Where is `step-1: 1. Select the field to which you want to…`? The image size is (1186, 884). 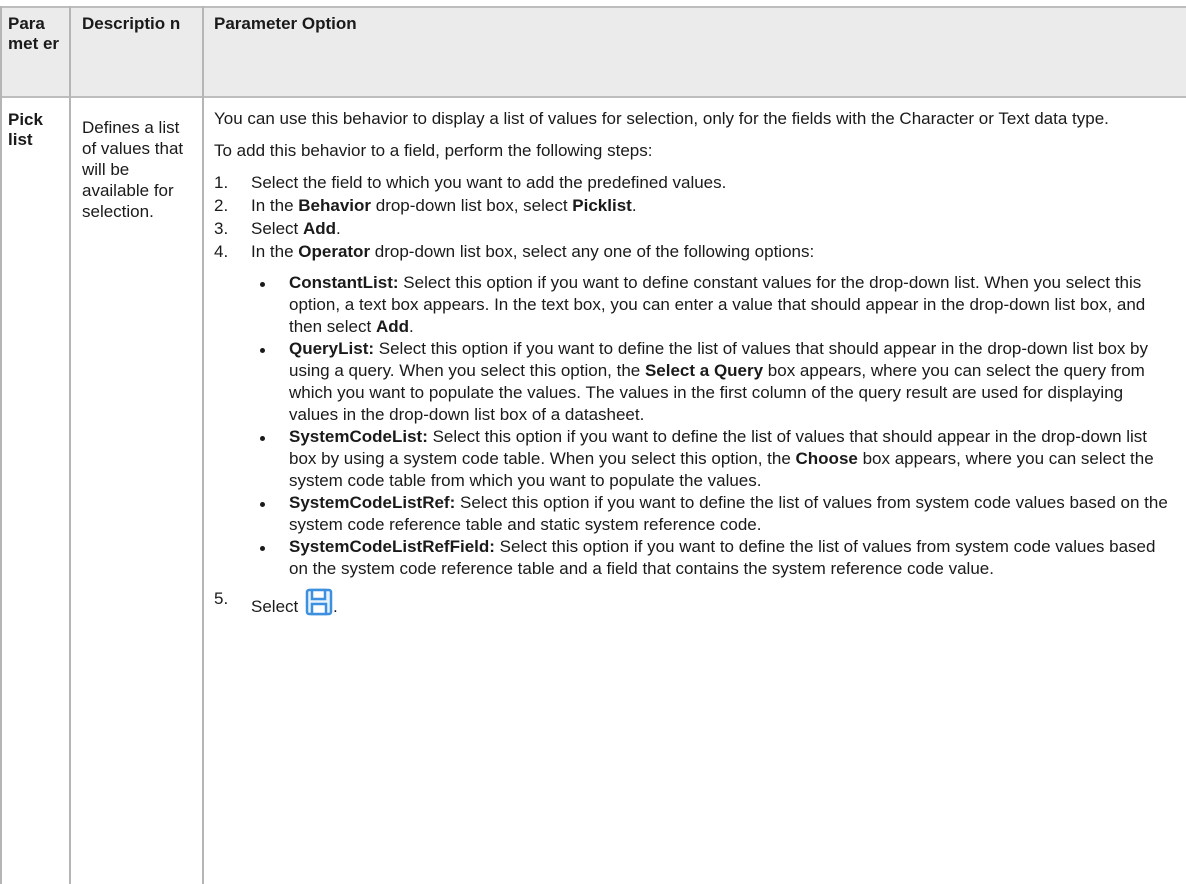 step-1: 1. Select the field to which you want to… is located at coordinates (691, 183).